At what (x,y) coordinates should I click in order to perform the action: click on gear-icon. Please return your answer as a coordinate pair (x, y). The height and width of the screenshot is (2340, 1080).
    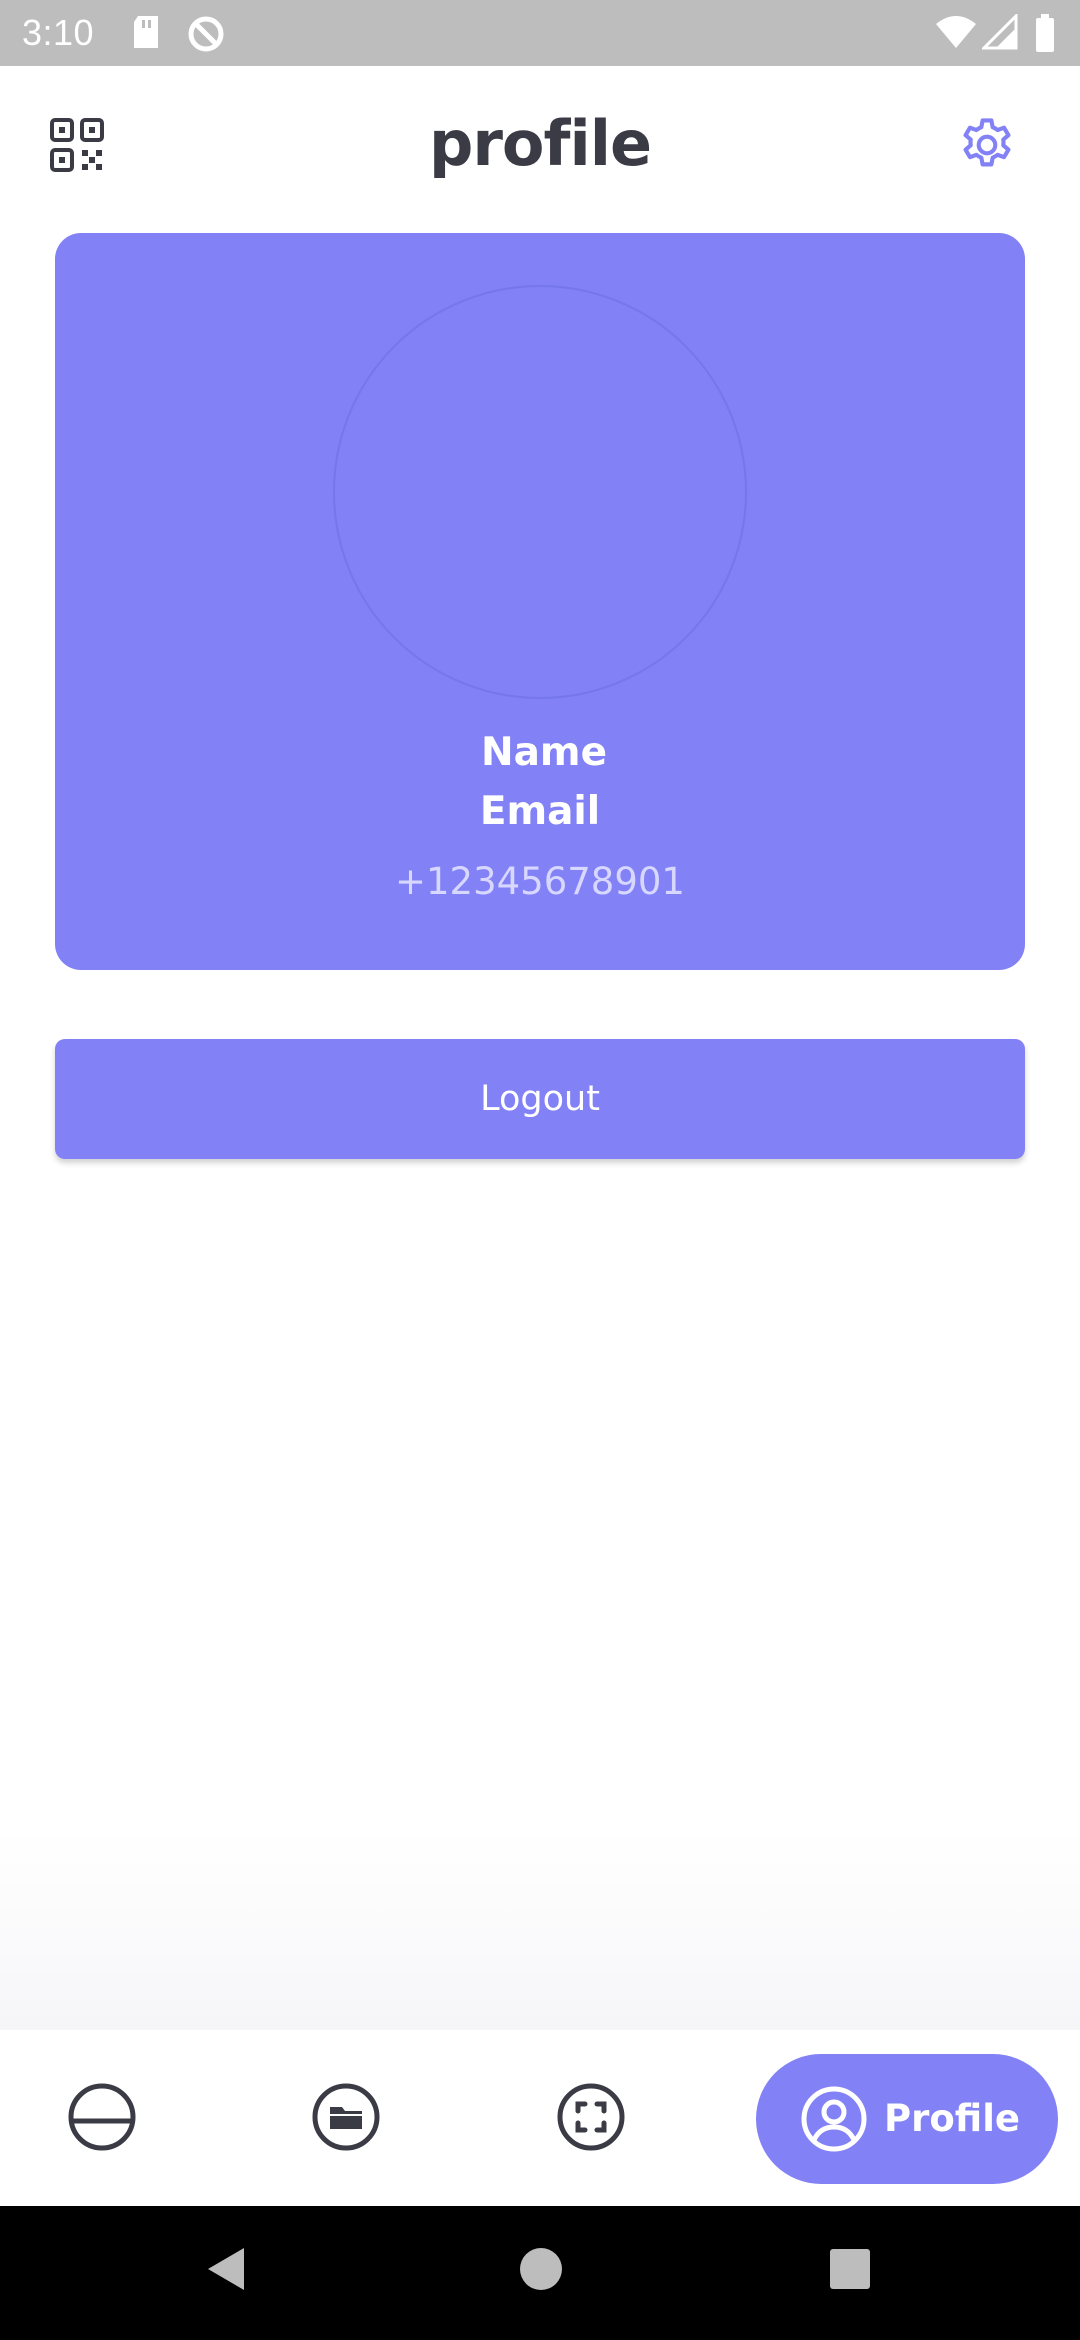
    Looking at the image, I should click on (987, 147).